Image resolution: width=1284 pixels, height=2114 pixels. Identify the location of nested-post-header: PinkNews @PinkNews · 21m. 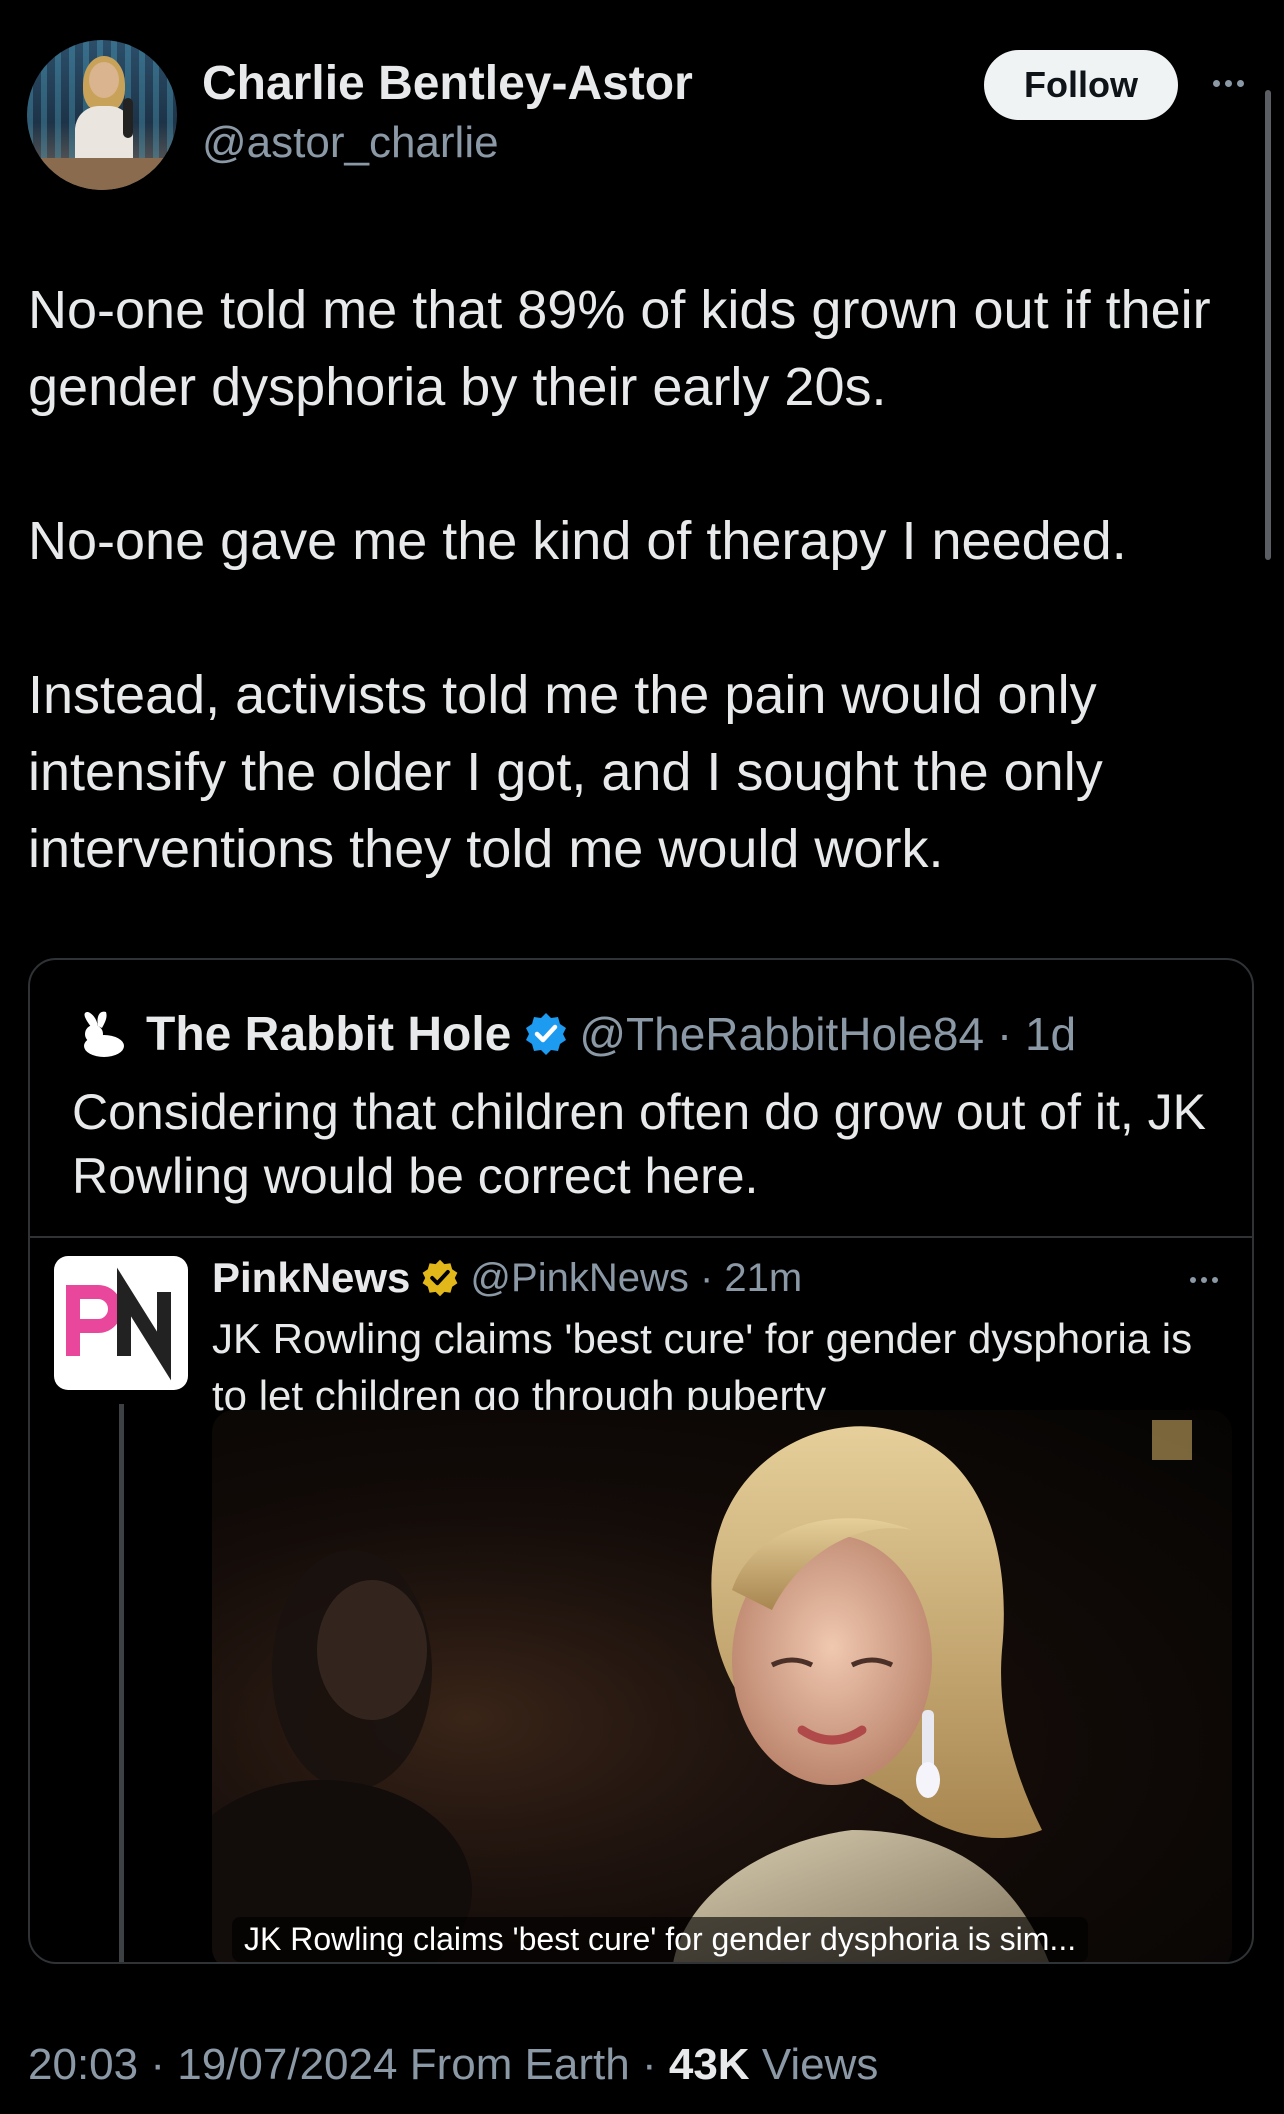
(507, 1278).